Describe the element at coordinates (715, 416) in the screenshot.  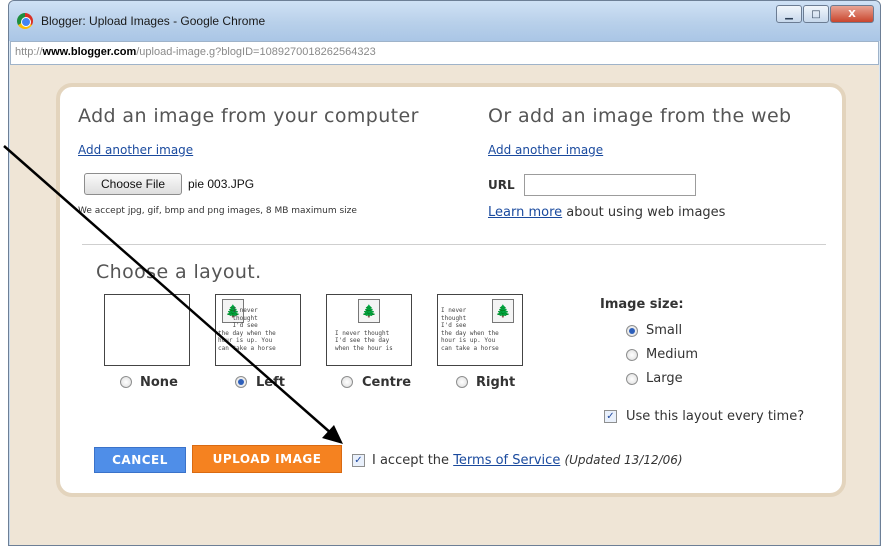
I see `use-layout-every-time-label: Use this layout every time?` at that location.